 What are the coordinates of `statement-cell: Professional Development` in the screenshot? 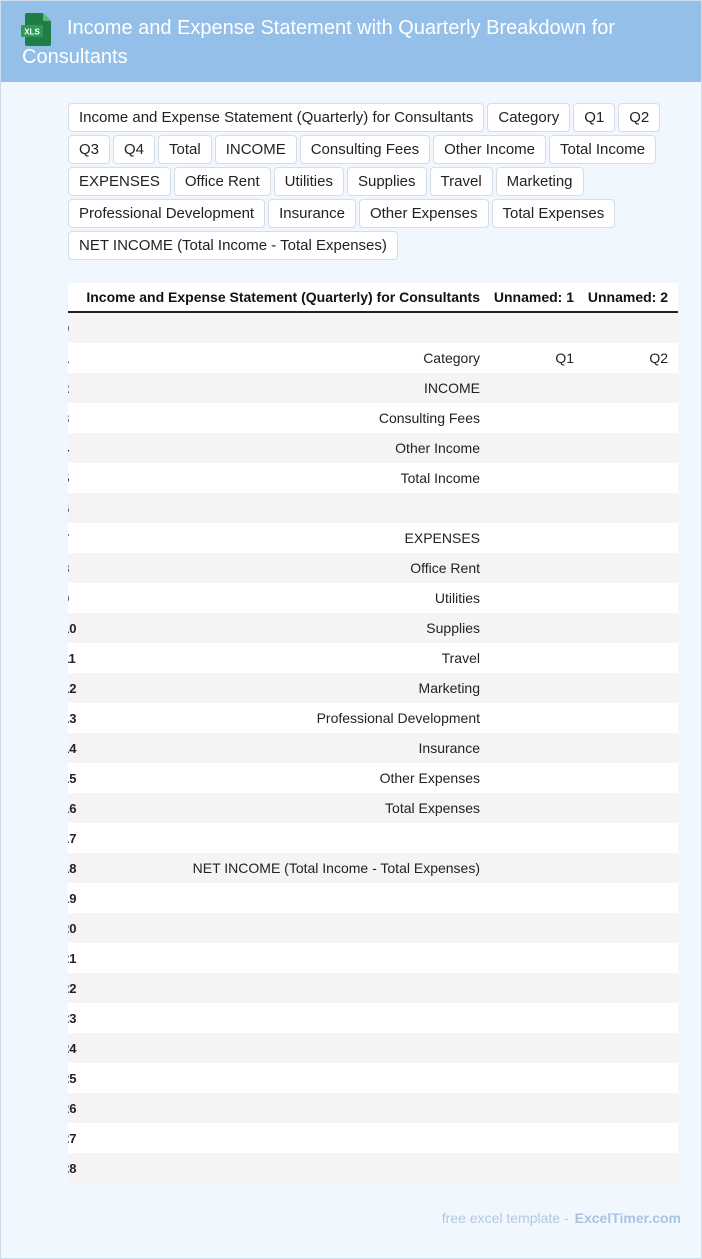 It's located at (398, 718).